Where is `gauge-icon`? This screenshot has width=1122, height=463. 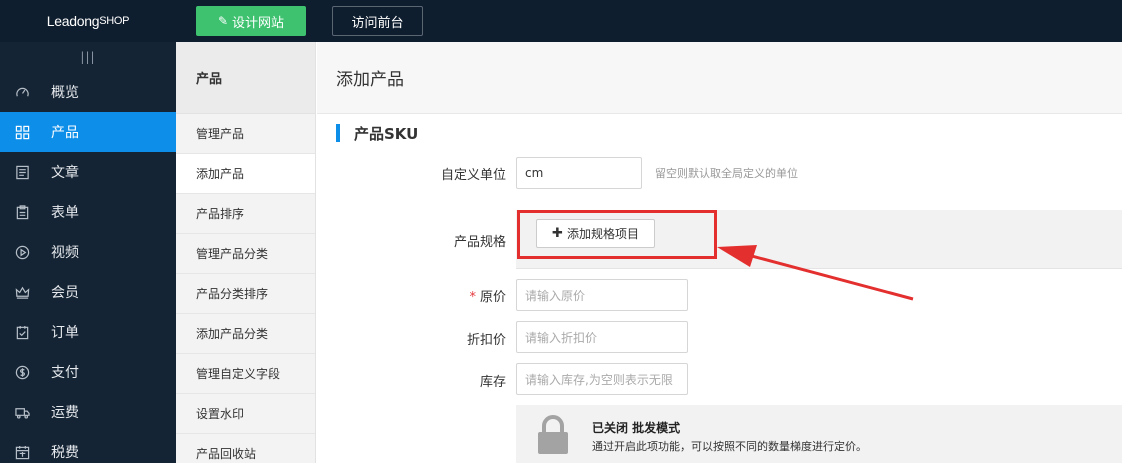 gauge-icon is located at coordinates (22, 92).